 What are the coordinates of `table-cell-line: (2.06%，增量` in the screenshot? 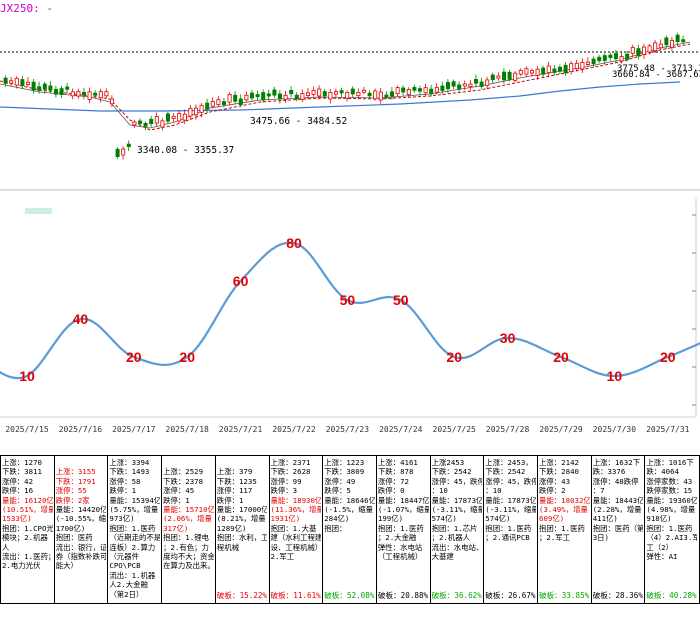 It's located at (187, 519).